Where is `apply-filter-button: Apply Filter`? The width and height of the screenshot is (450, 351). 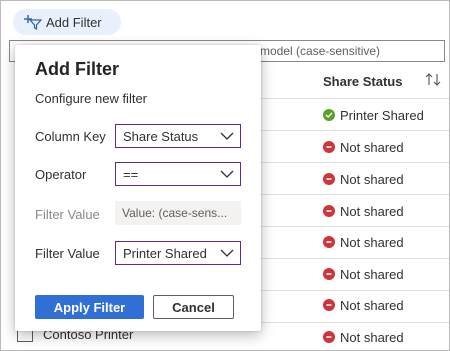
apply-filter-button: Apply Filter is located at coordinates (89, 307).